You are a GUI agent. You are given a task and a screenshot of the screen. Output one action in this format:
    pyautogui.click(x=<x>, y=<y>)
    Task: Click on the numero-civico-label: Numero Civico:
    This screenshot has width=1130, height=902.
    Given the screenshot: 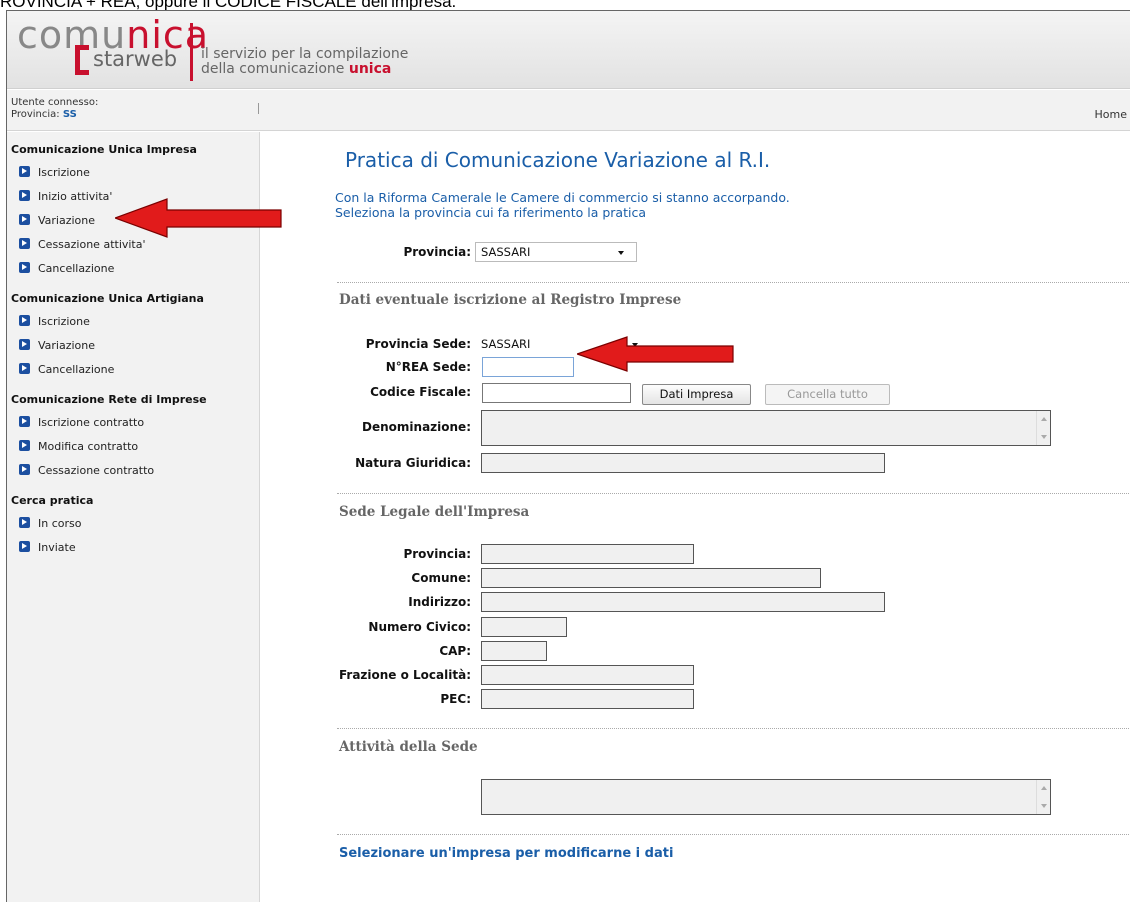 What is the action you would take?
    pyautogui.click(x=419, y=627)
    